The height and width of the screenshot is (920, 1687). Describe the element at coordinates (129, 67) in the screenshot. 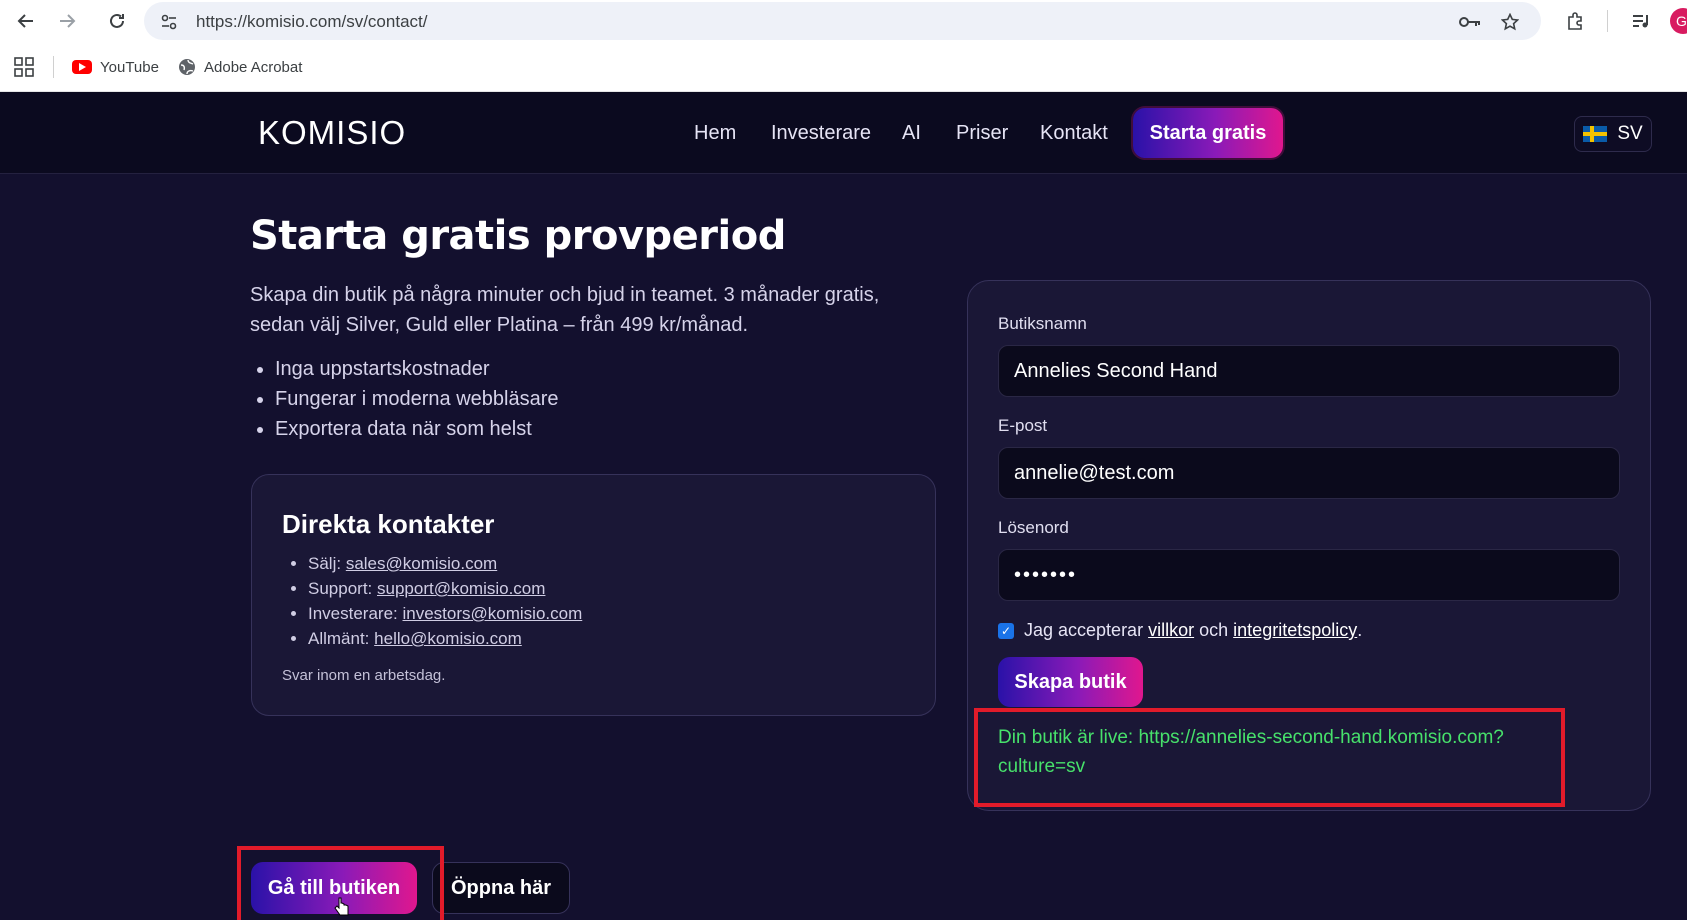

I see `bookmark-label: YouTube` at that location.